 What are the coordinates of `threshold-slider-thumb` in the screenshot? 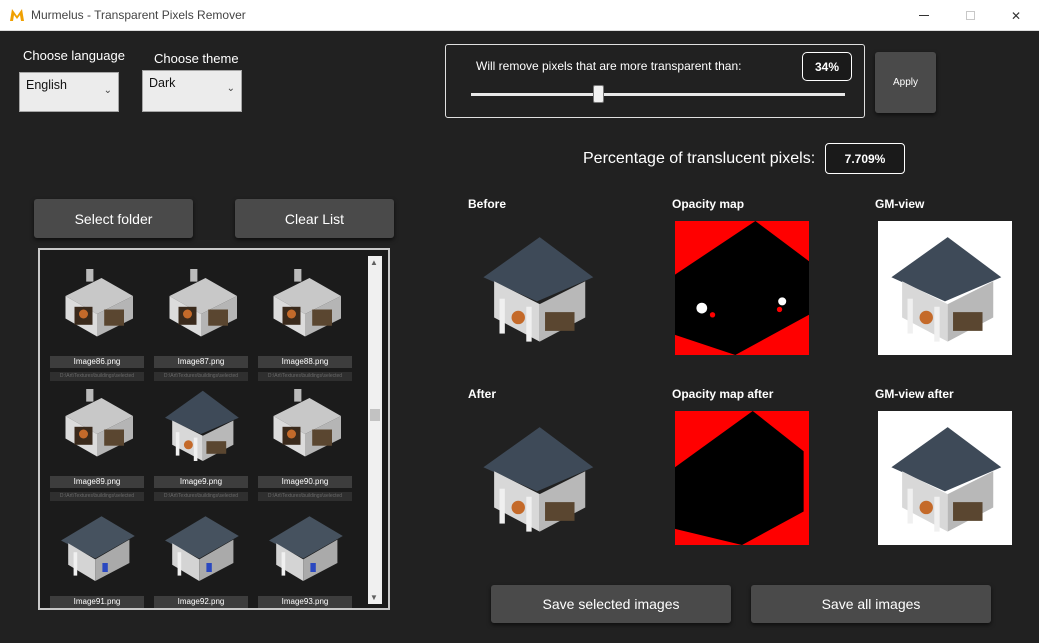 It's located at (599, 94).